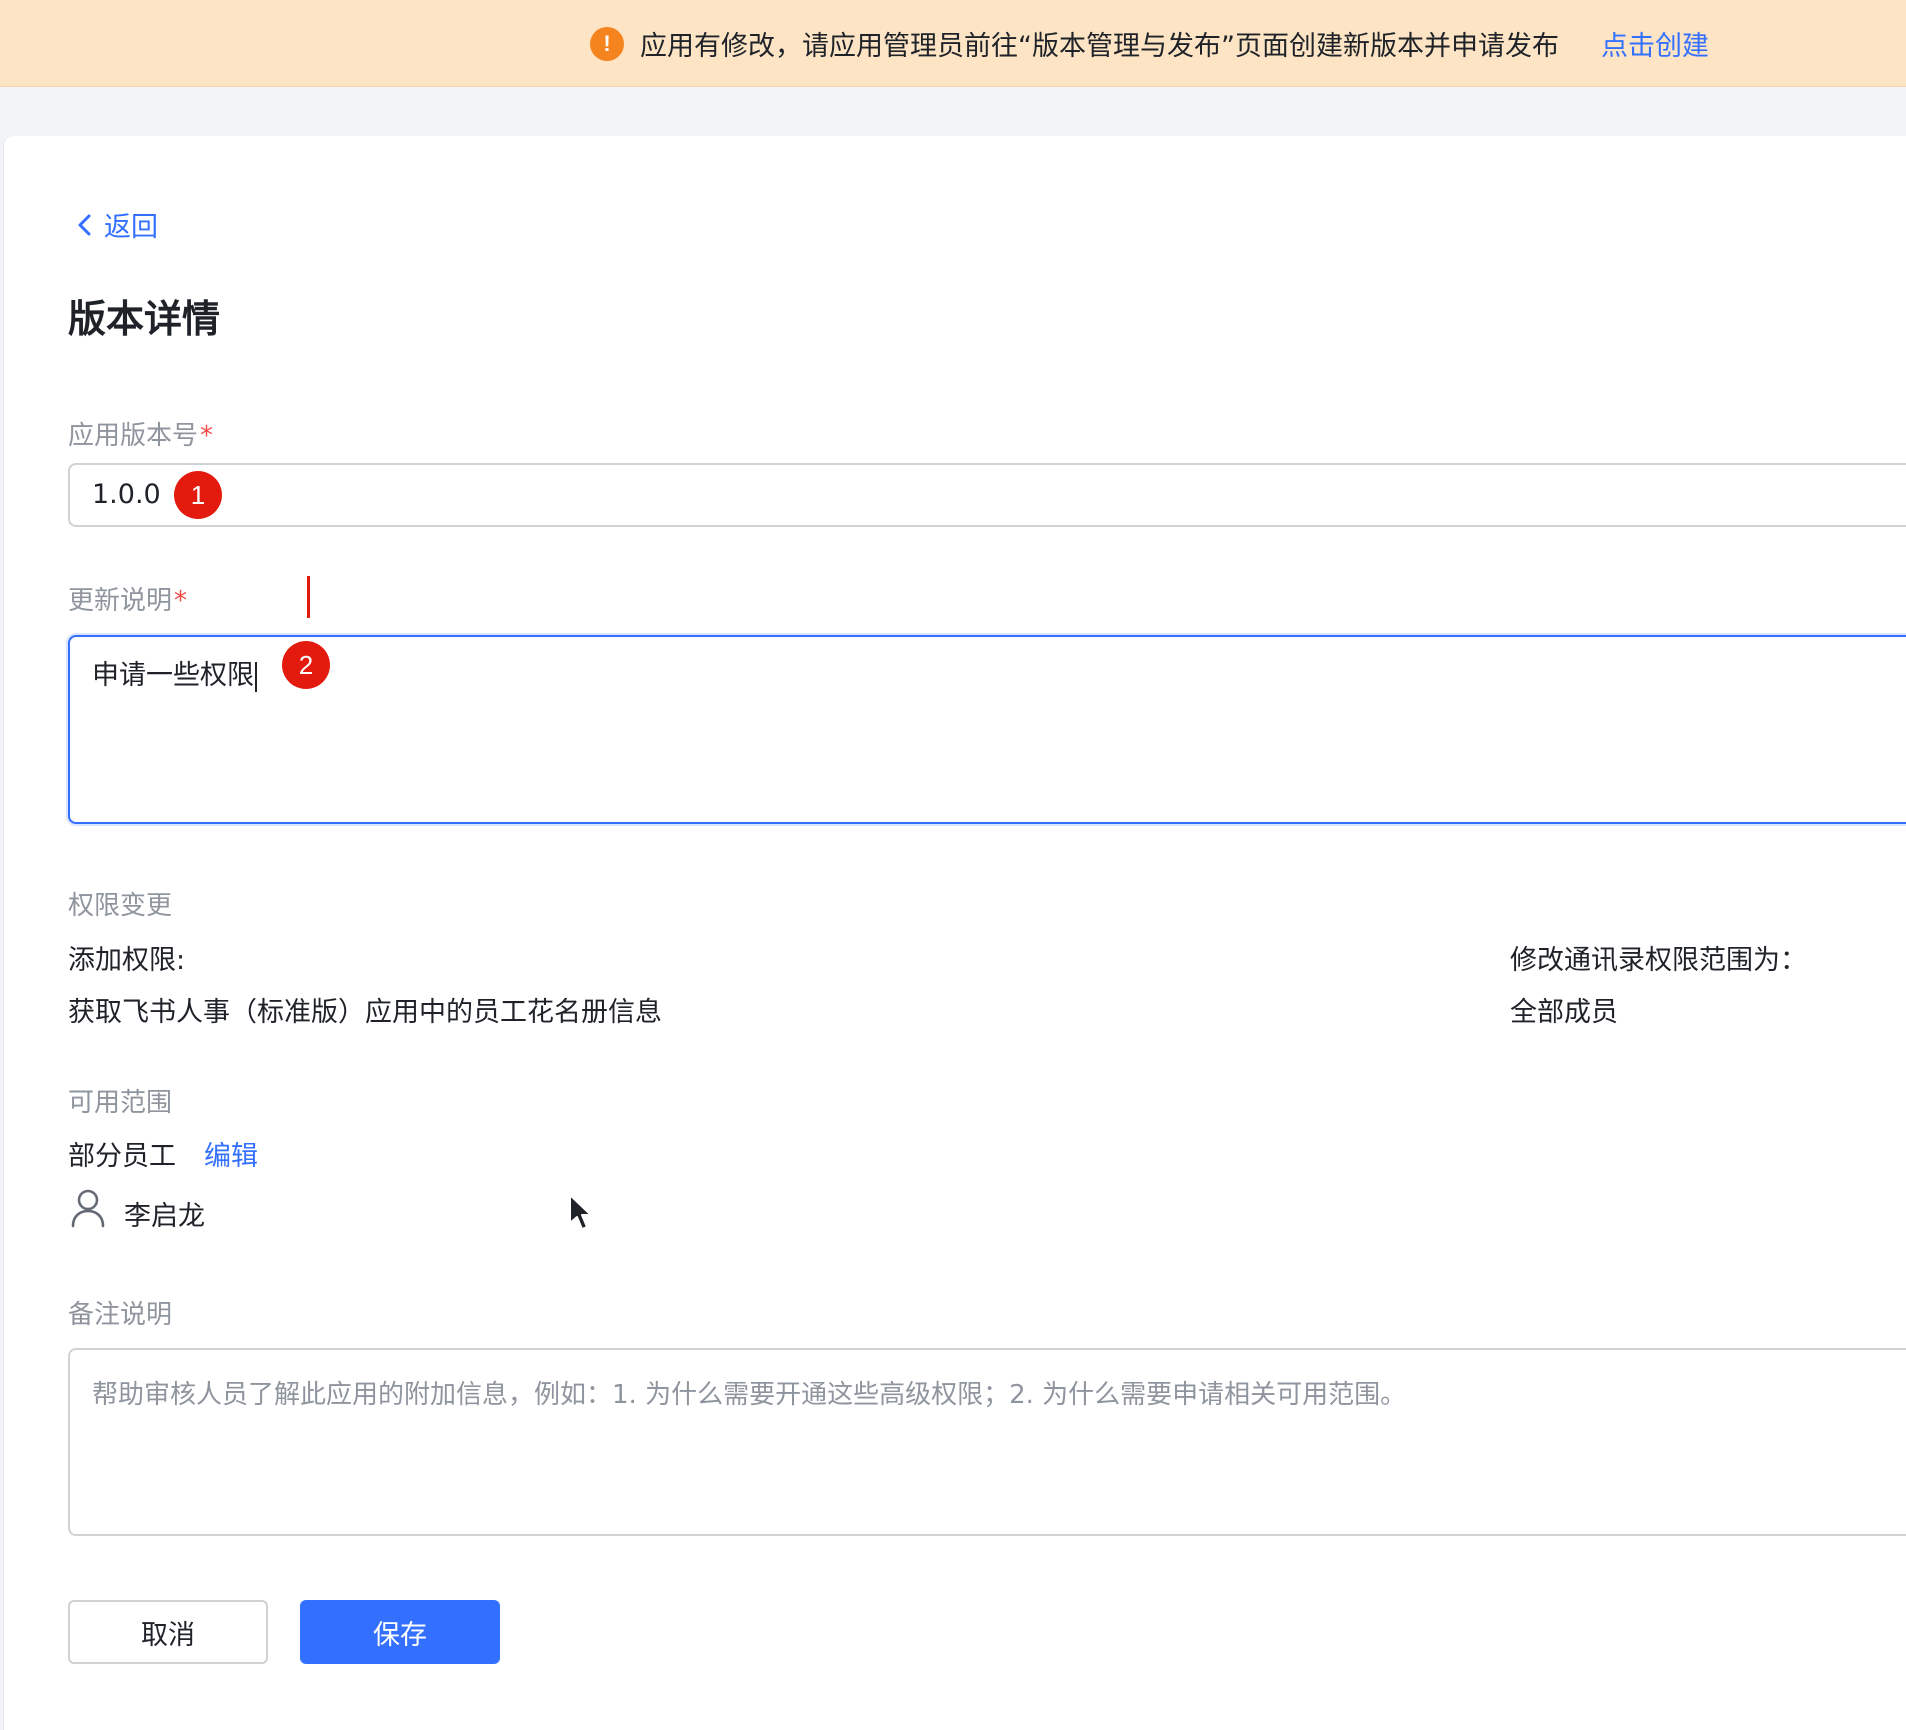 The height and width of the screenshot is (1730, 1906). What do you see at coordinates (127, 960) in the screenshot?
I see `add-permission-label: 添加权限:` at bounding box center [127, 960].